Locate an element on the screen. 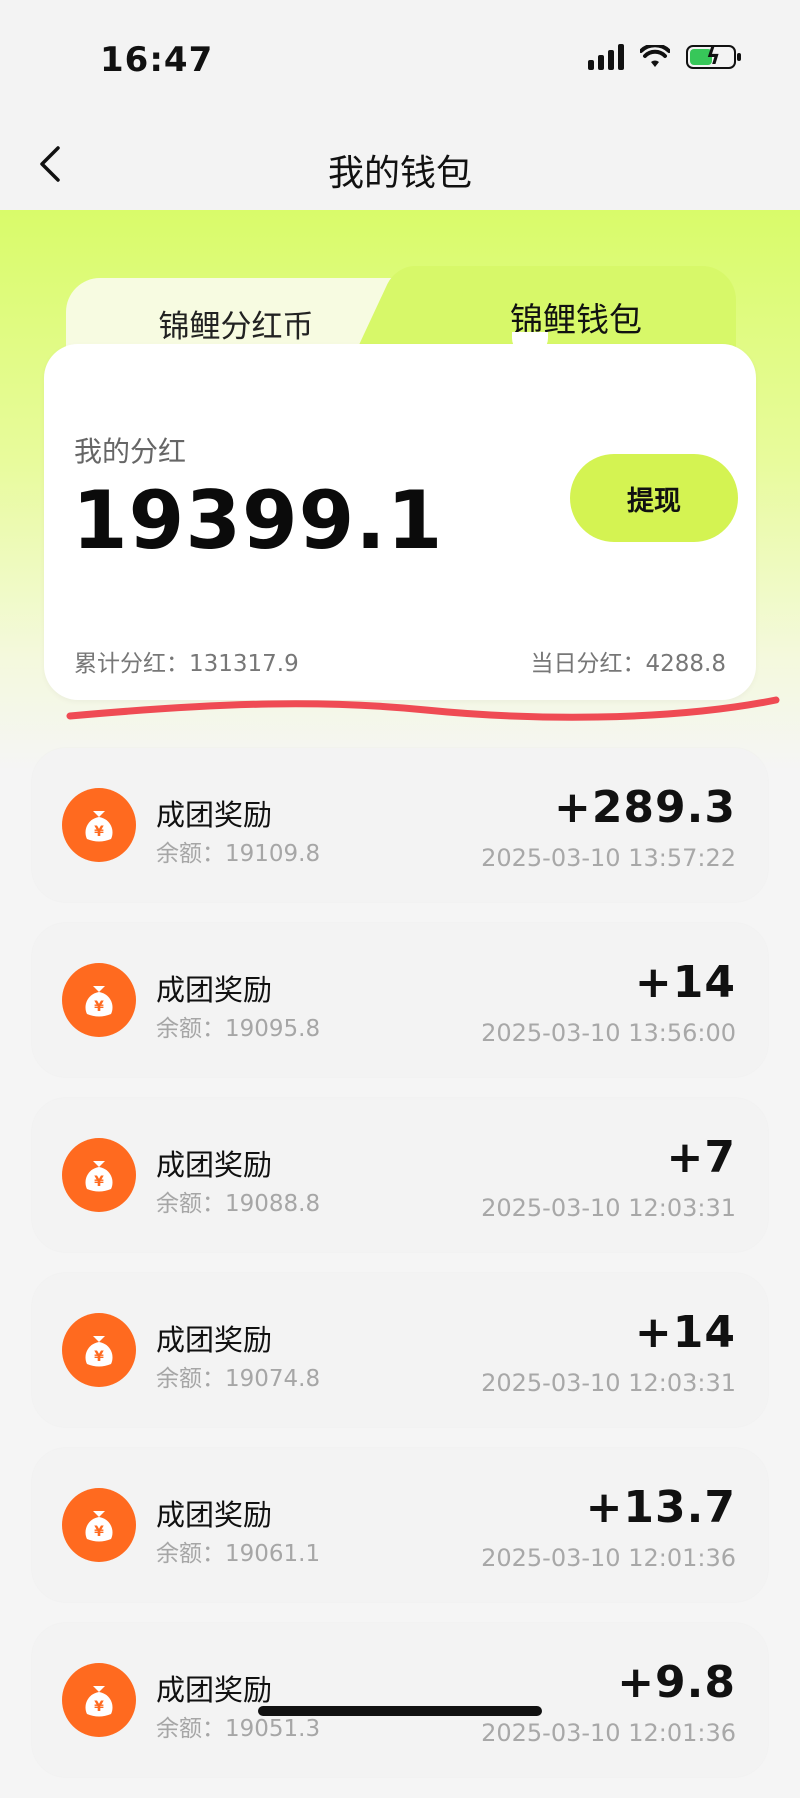 This screenshot has height=1798, width=800. transaction-amount: +9.8 is located at coordinates (676, 1682).